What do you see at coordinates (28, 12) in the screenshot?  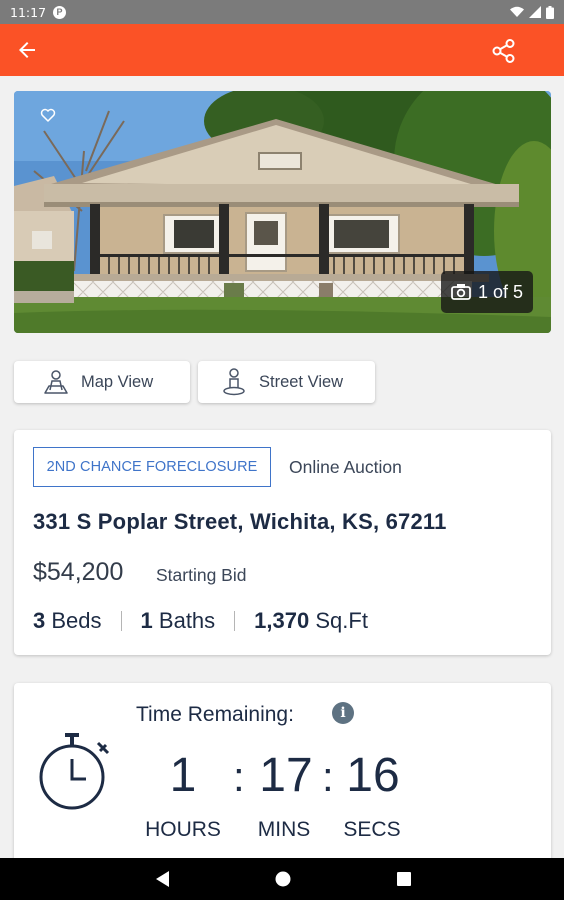 I see `status-time: 11:17` at bounding box center [28, 12].